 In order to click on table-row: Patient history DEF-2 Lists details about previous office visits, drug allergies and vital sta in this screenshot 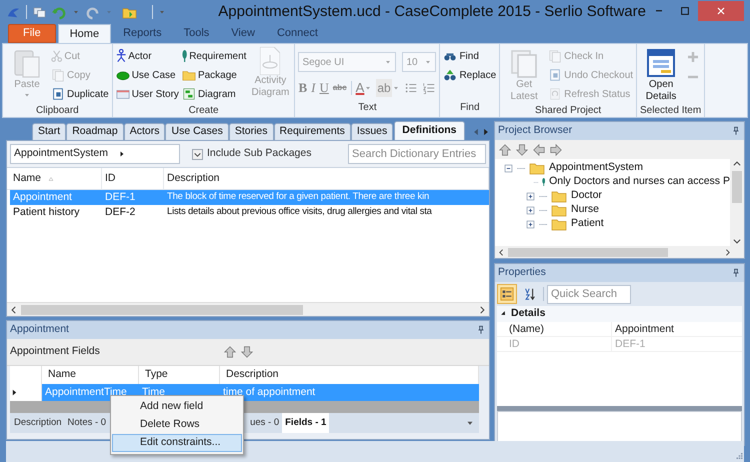, I will do `click(249, 212)`.